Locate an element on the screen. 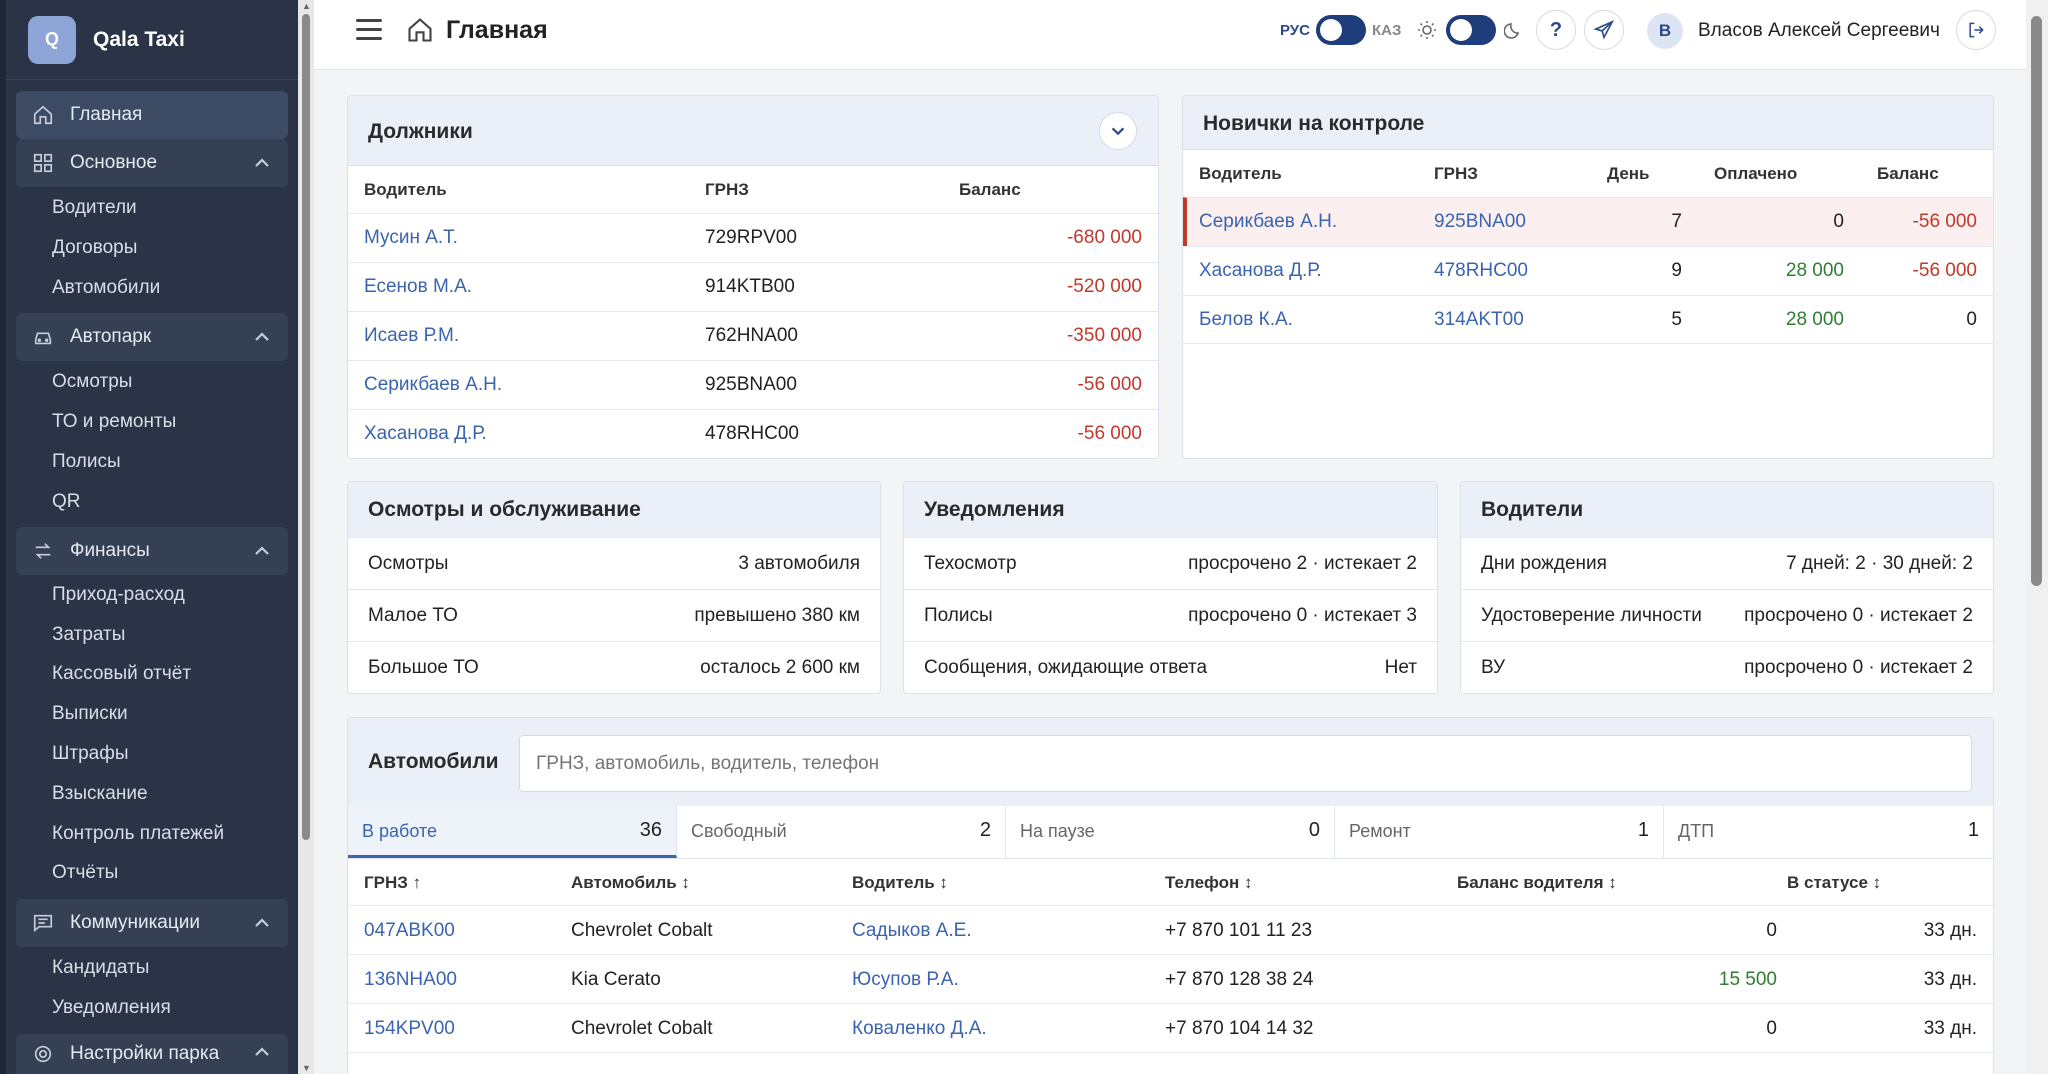  stat-row: Дни рождения 7 дней: 2 · 30 дней: 2 is located at coordinates (1727, 563).